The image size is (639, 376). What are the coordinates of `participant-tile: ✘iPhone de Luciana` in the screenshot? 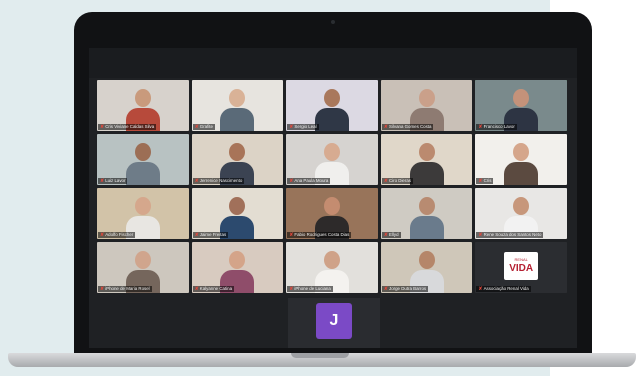 It's located at (332, 267).